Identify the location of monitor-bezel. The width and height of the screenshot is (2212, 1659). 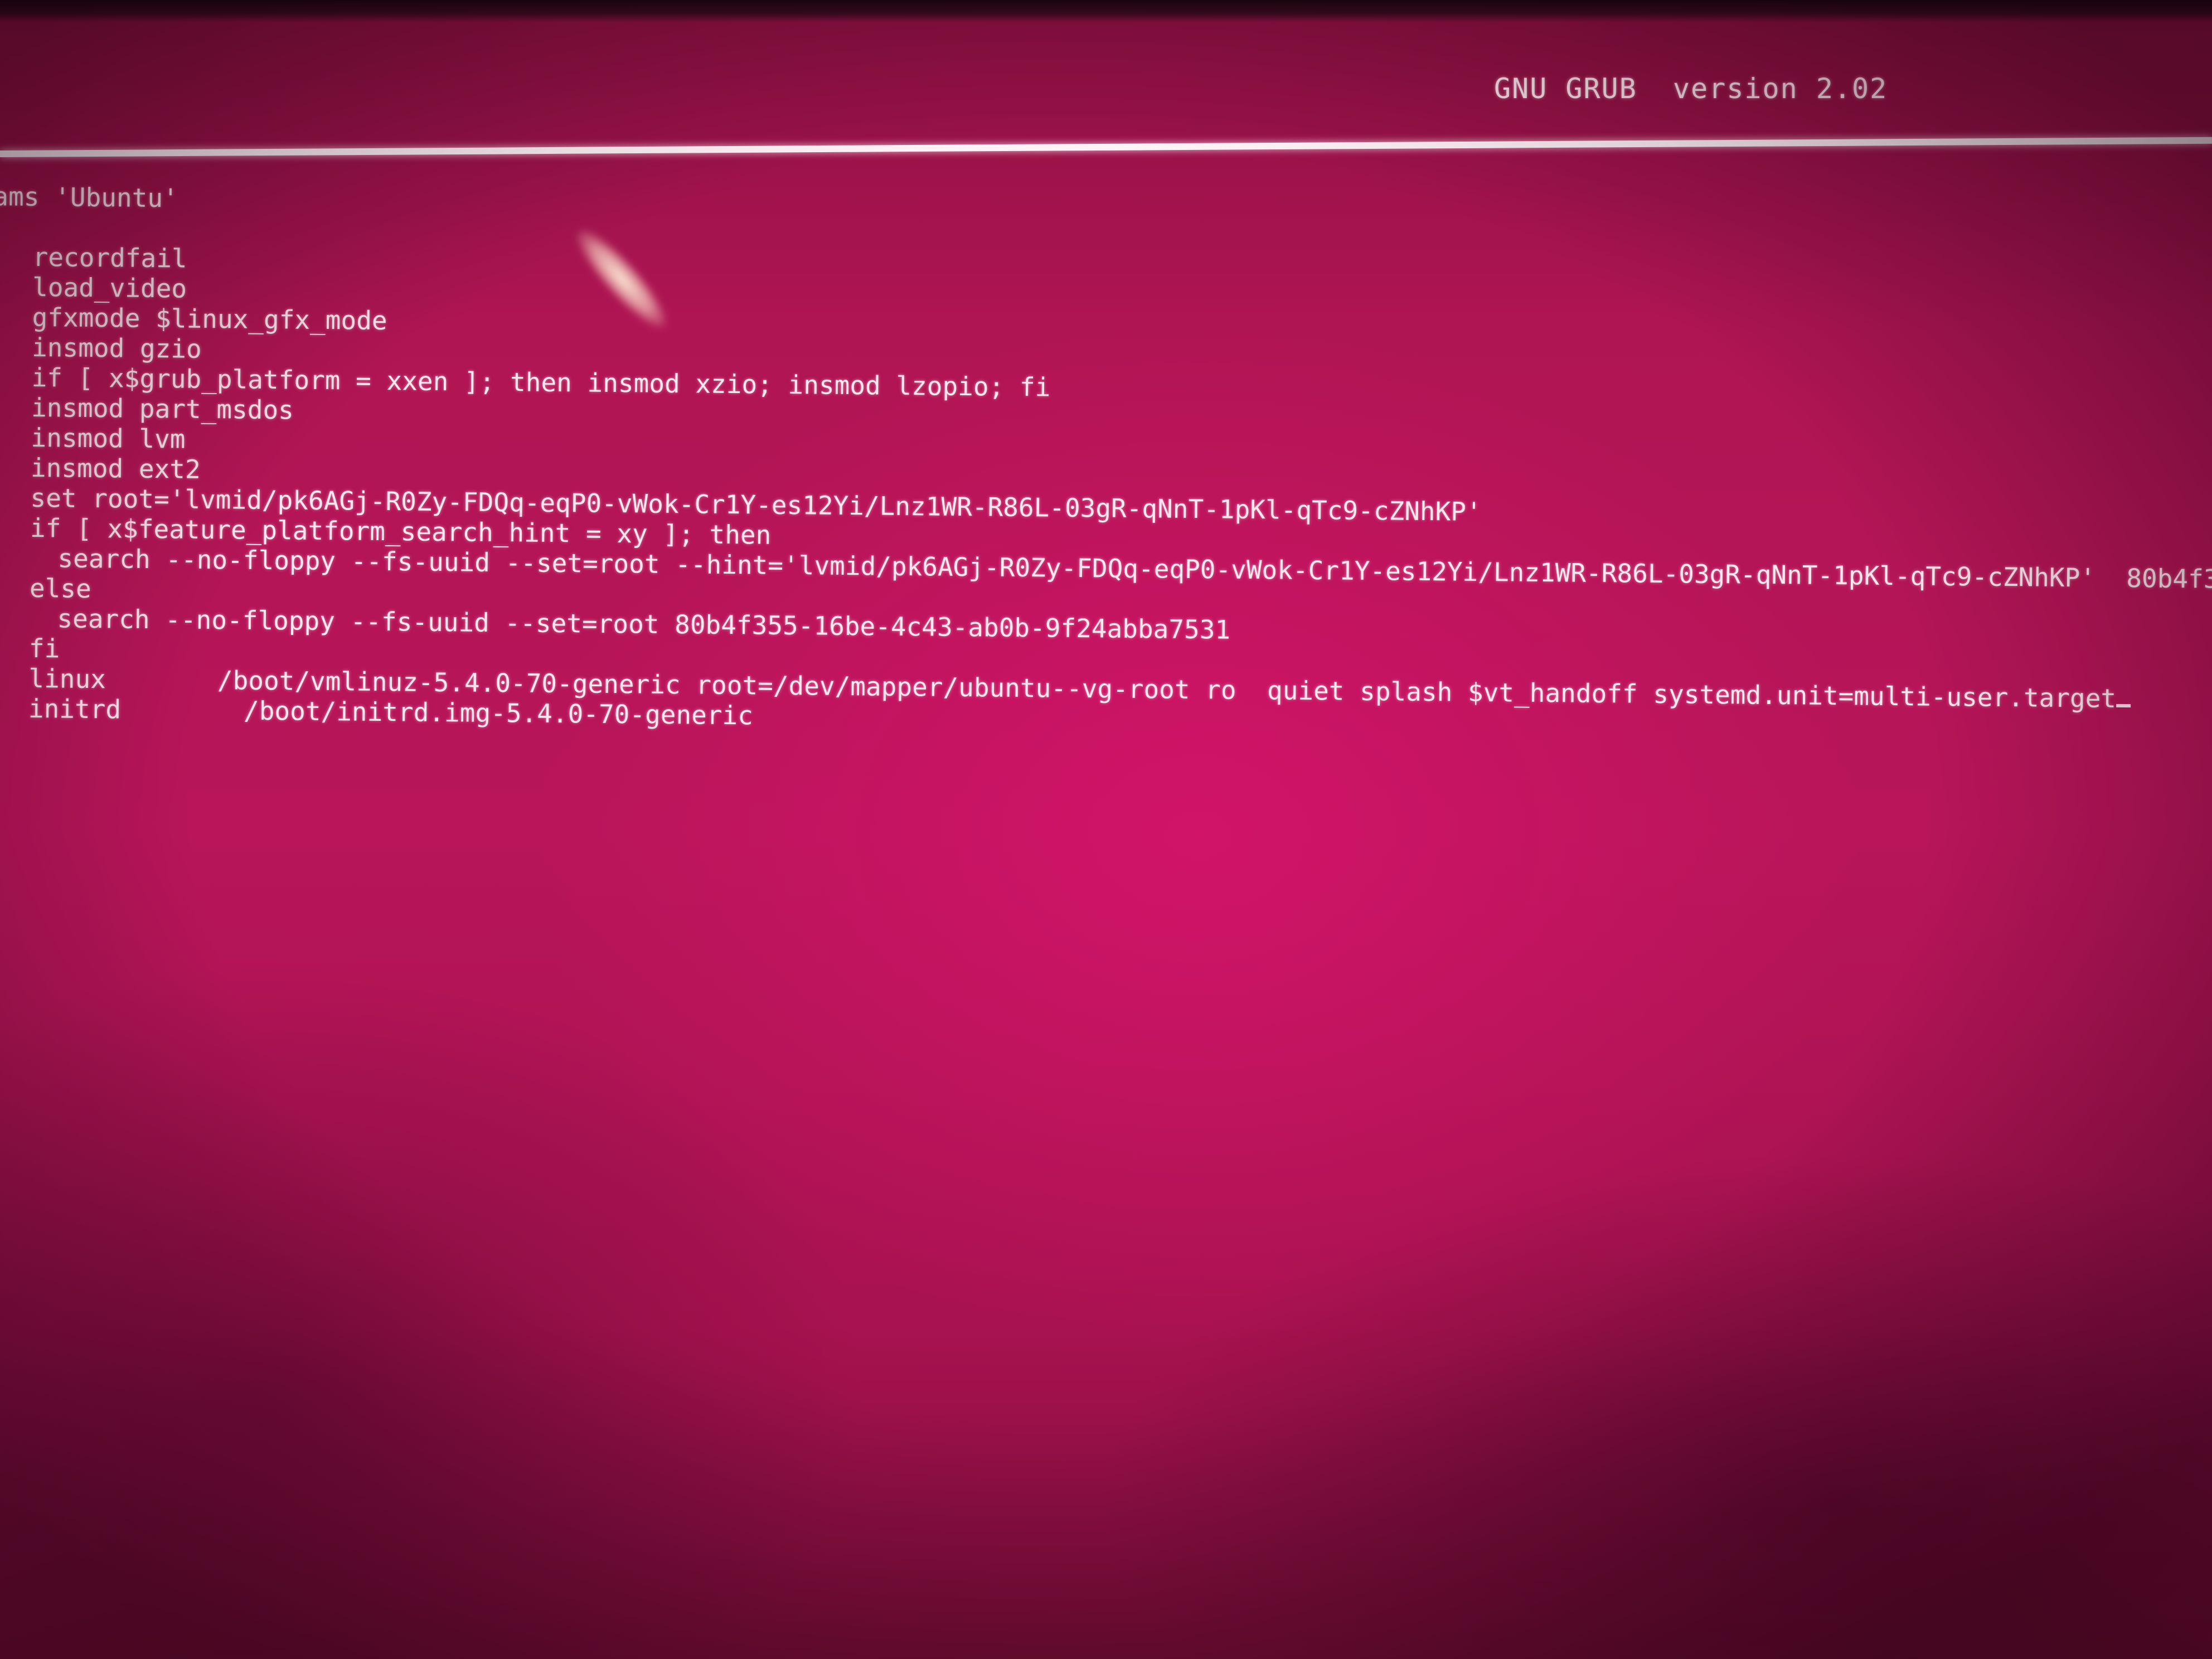
(1106, 11).